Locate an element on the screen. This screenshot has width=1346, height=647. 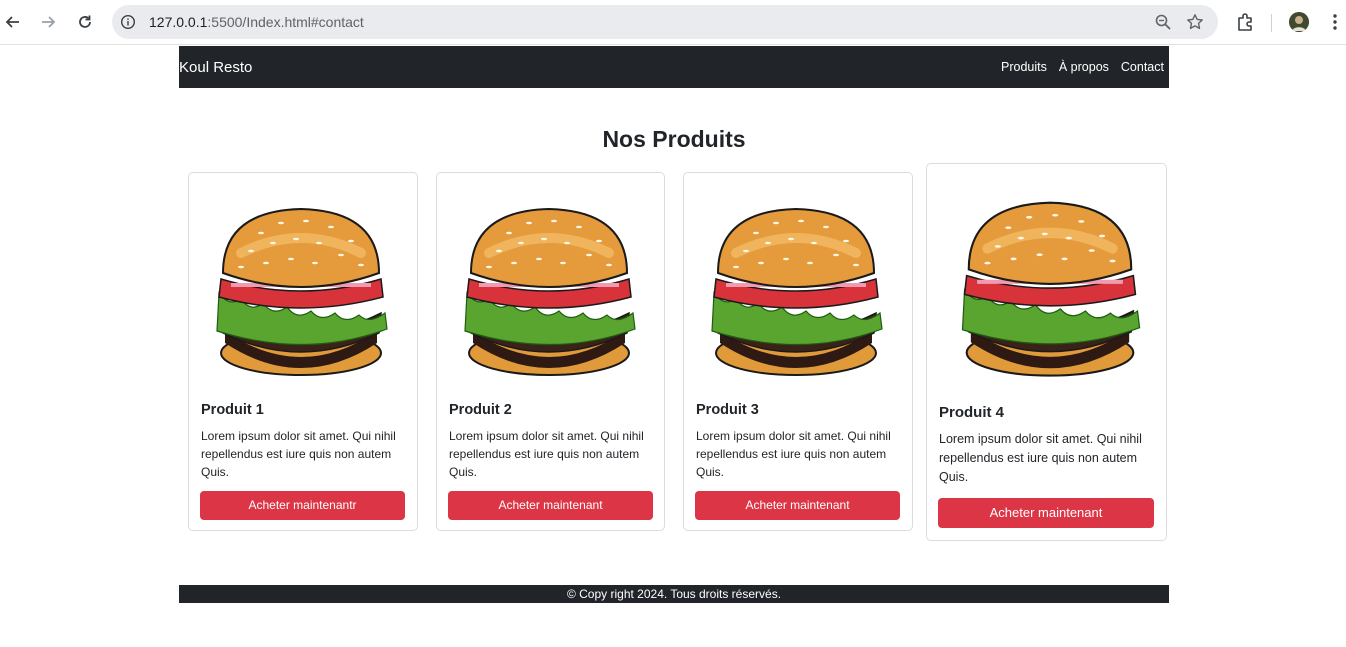
site-info-icon is located at coordinates (128, 22).